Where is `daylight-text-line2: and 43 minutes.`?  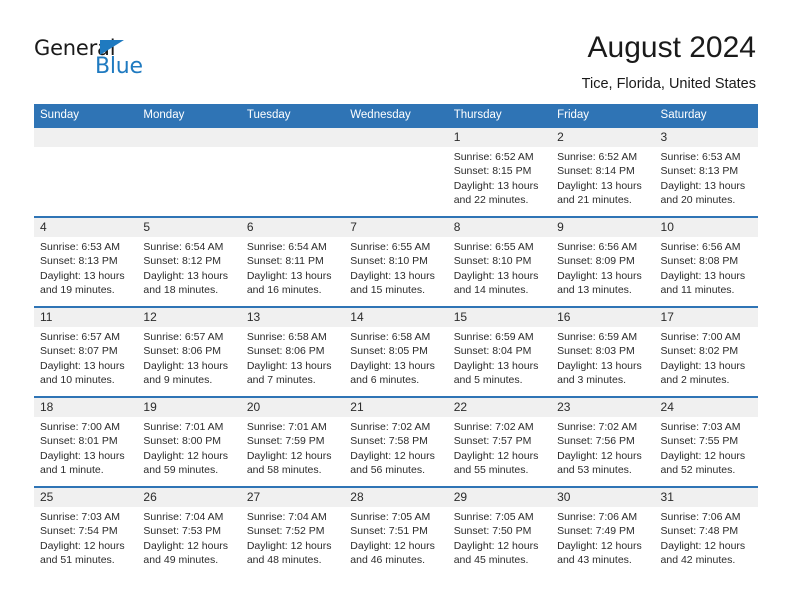 daylight-text-line2: and 43 minutes. is located at coordinates (594, 559).